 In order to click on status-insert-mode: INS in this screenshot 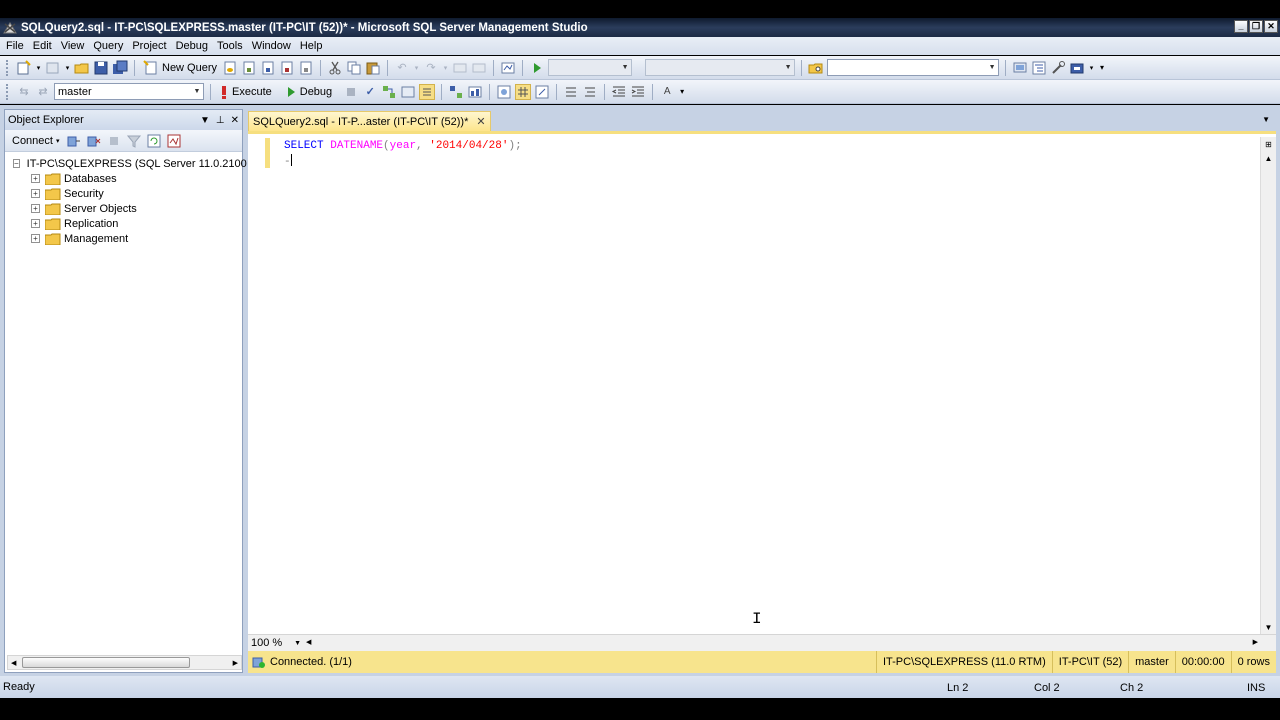, I will do `click(1256, 688)`.